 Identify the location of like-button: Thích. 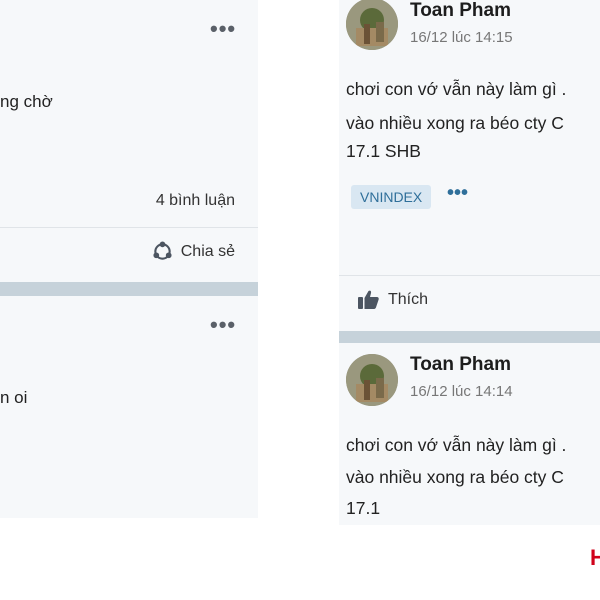
(393, 299).